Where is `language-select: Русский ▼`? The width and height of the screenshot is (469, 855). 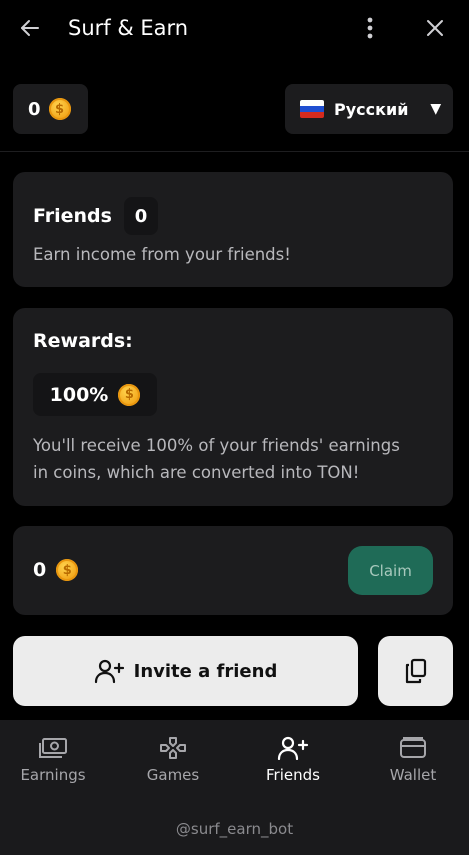
language-select: Русский ▼ is located at coordinates (369, 109).